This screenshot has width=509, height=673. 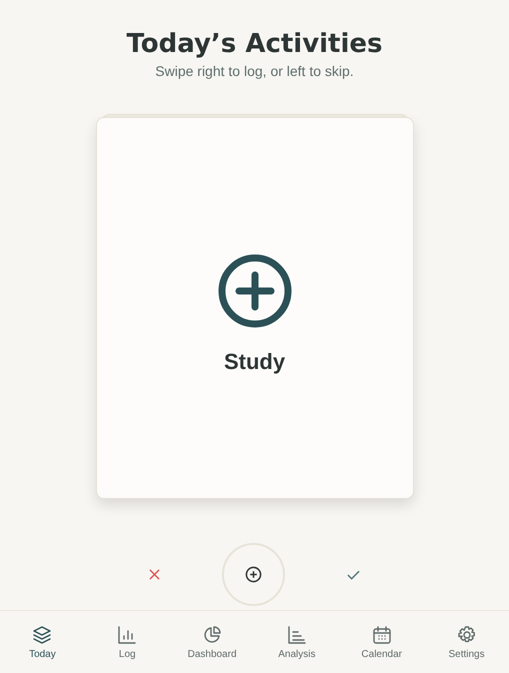 I want to click on nav-tab: Log, so click(x=127, y=642).